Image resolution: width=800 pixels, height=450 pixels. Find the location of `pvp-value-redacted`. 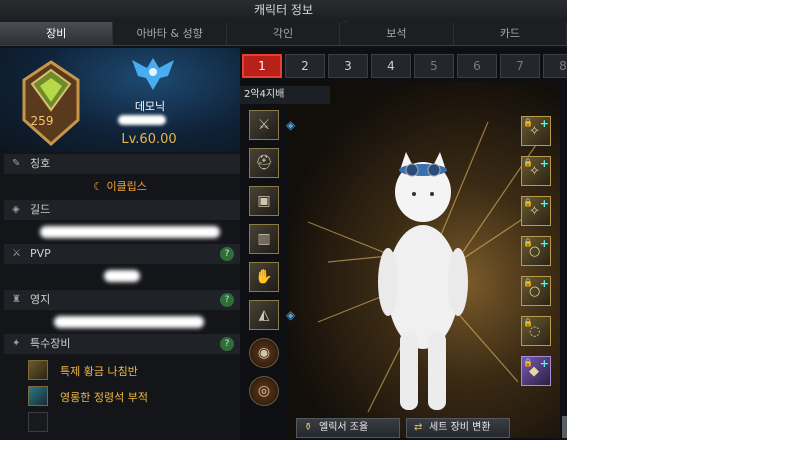

pvp-value-redacted is located at coordinates (122, 276).